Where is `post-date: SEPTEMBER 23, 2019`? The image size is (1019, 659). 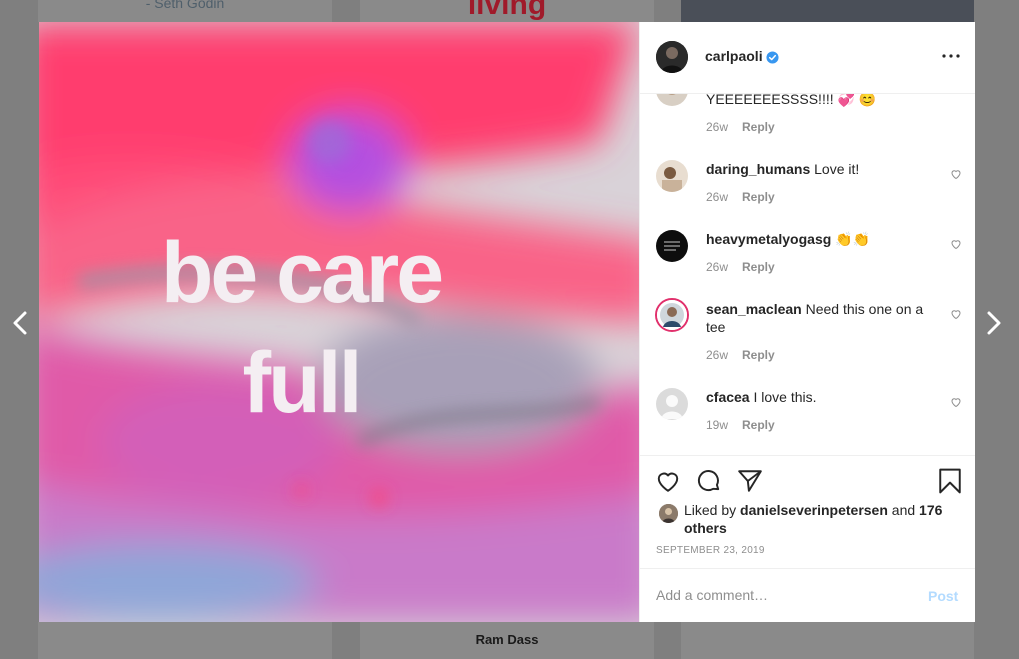 post-date: SEPTEMBER 23, 2019 is located at coordinates (710, 550).